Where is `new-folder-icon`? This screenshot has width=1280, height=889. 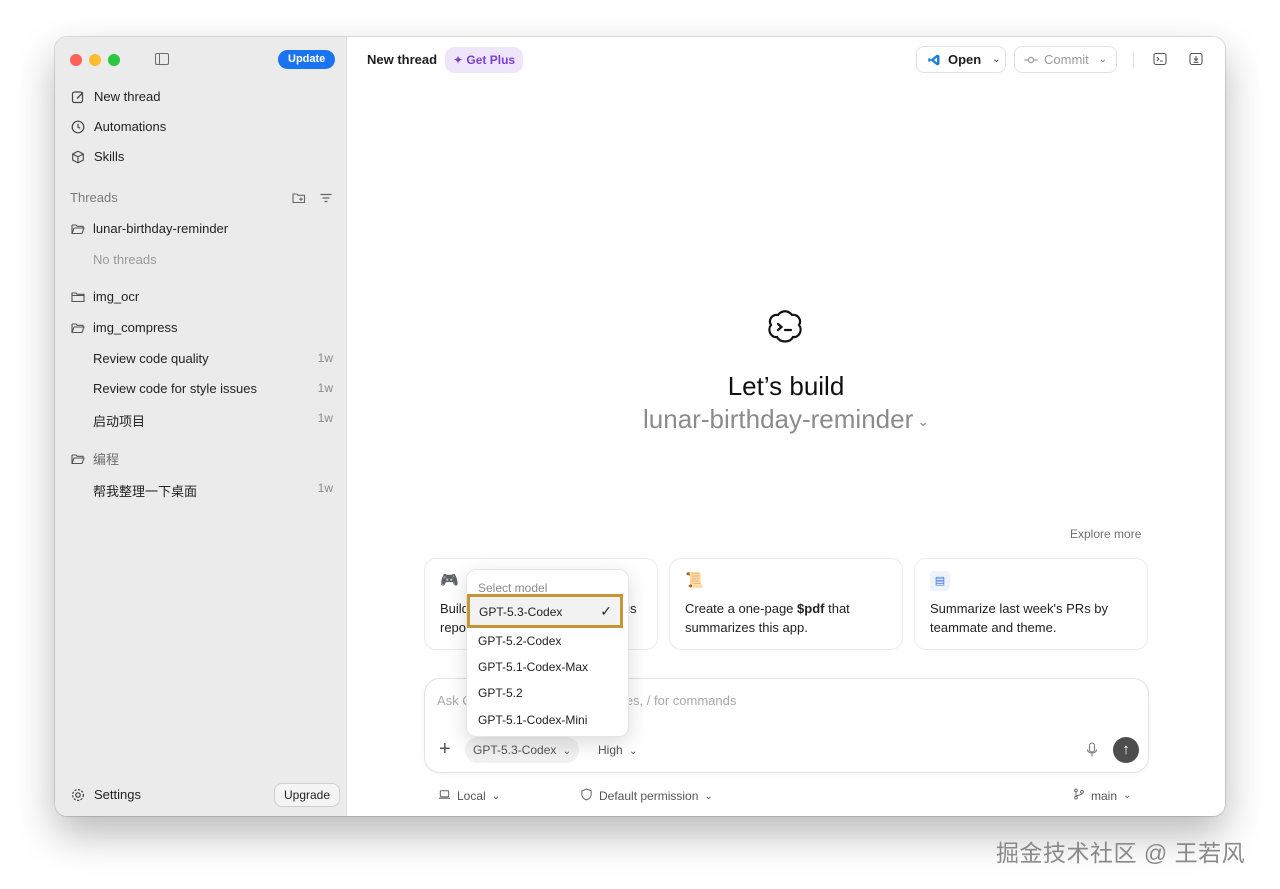 new-folder-icon is located at coordinates (299, 198).